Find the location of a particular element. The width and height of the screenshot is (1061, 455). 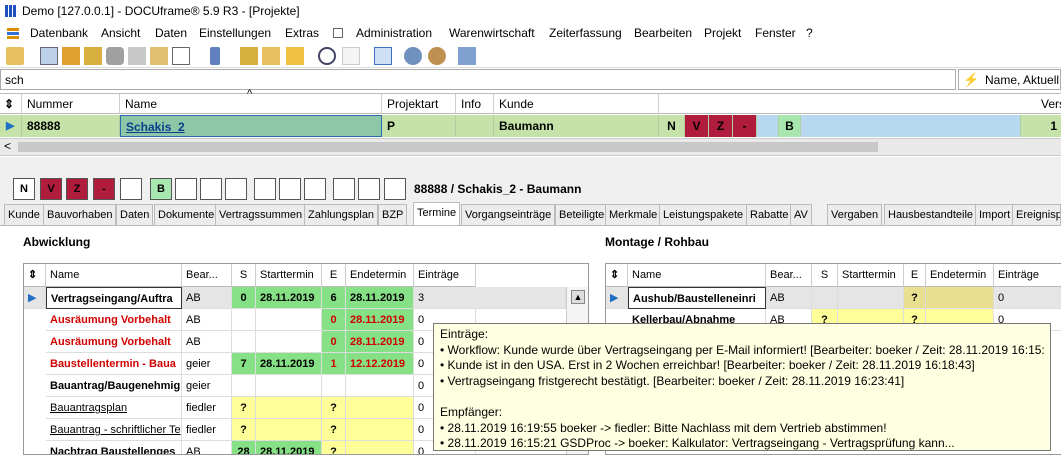

toolbar is located at coordinates (530, 56).